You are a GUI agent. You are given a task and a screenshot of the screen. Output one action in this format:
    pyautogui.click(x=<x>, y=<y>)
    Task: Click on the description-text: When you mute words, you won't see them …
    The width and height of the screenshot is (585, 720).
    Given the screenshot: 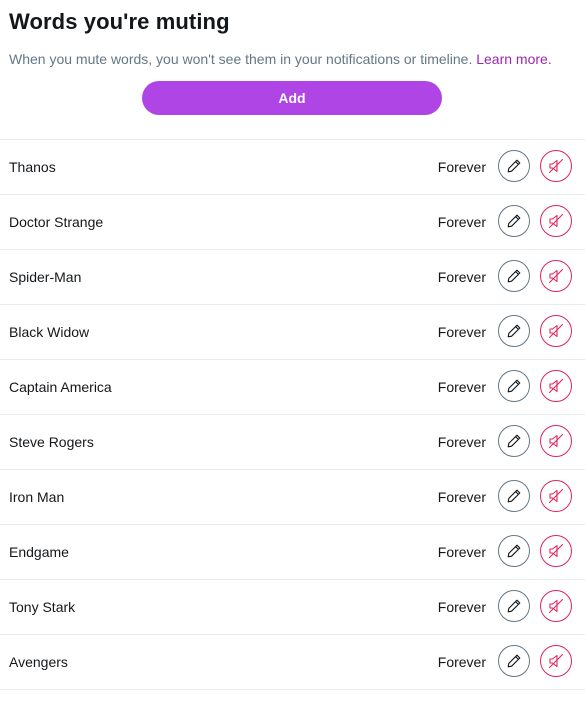 What is the action you would take?
    pyautogui.click(x=241, y=59)
    